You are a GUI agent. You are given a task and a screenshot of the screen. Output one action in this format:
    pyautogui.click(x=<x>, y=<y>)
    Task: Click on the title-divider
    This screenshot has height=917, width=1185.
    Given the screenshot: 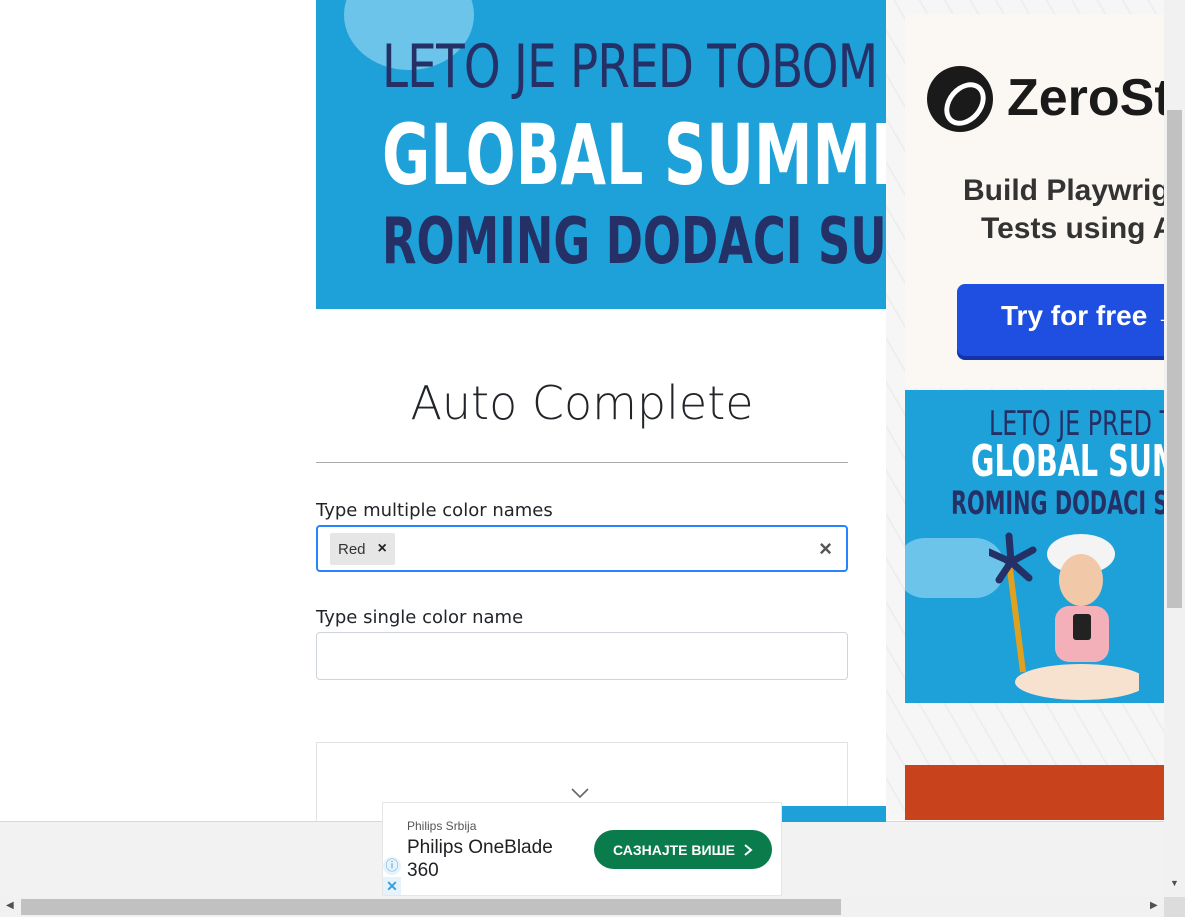 What is the action you would take?
    pyautogui.click(x=582, y=462)
    